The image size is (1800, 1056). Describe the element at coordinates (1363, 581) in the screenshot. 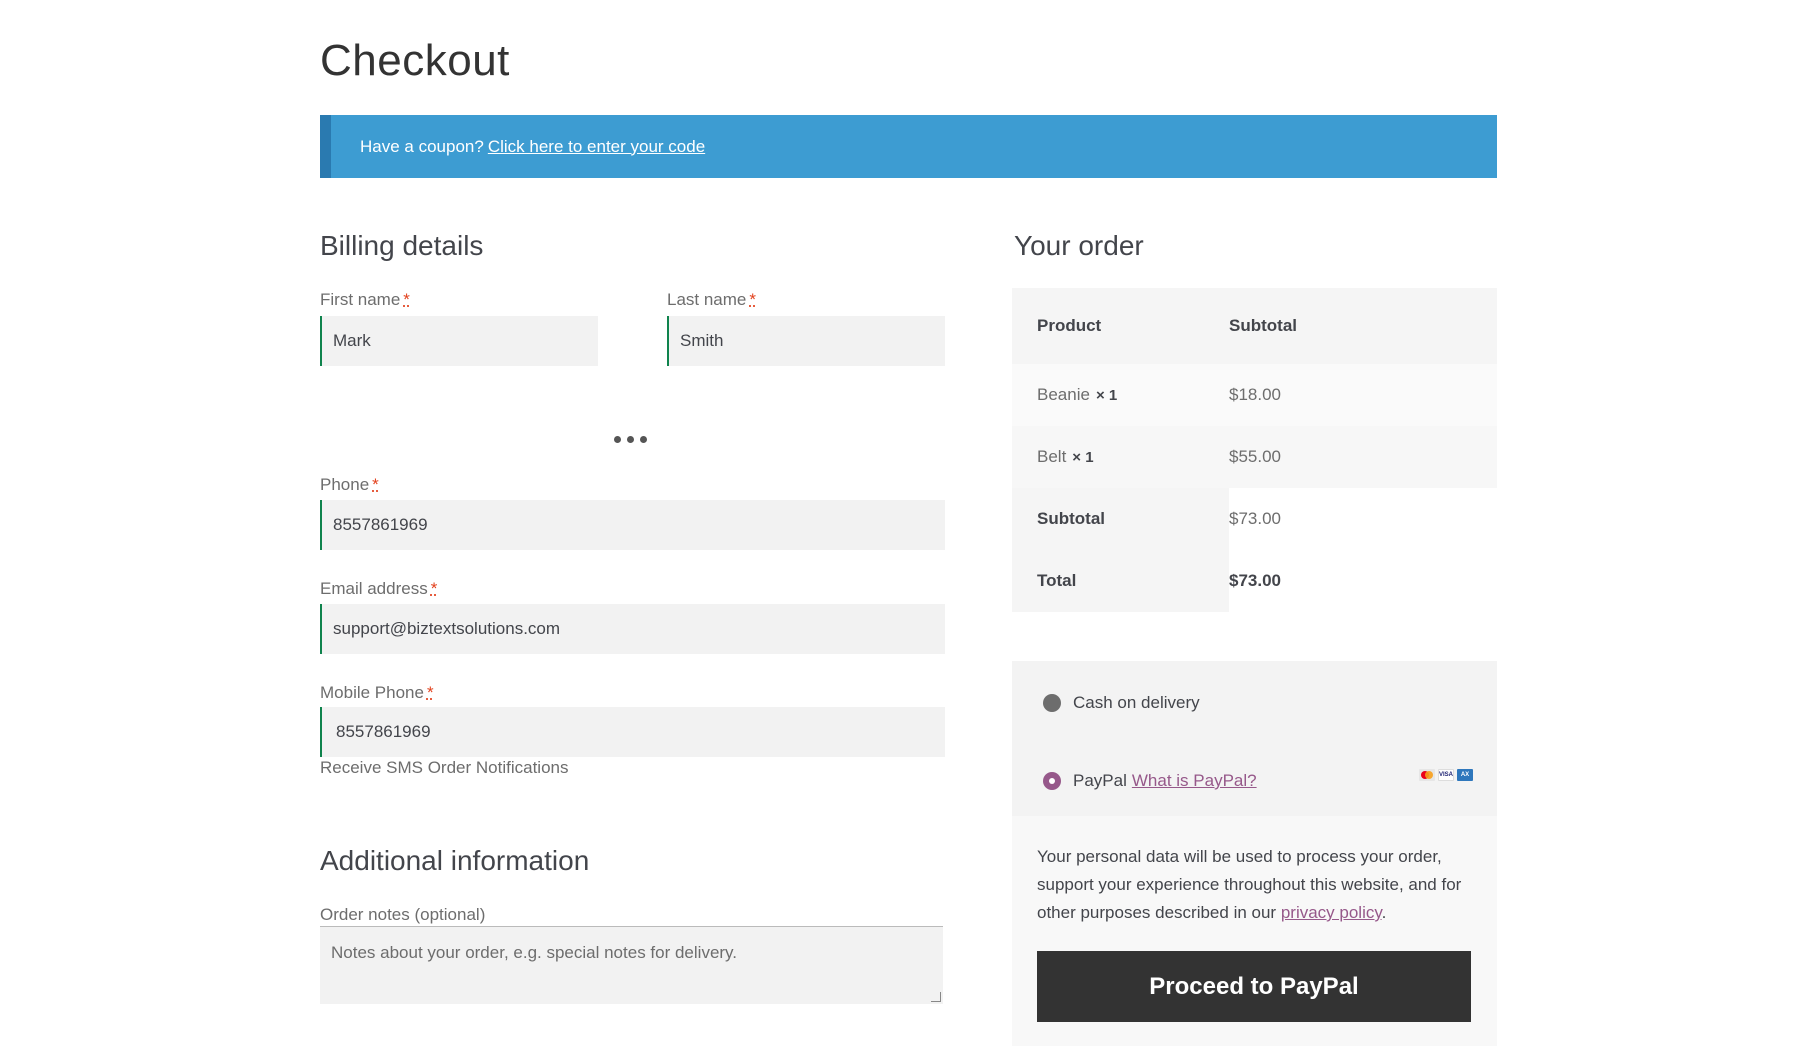

I see `total-value: $73.00` at that location.